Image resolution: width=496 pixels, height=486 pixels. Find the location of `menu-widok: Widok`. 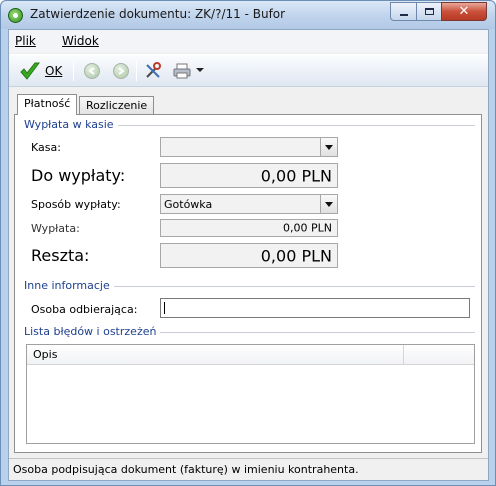

menu-widok: Widok is located at coordinates (80, 41).